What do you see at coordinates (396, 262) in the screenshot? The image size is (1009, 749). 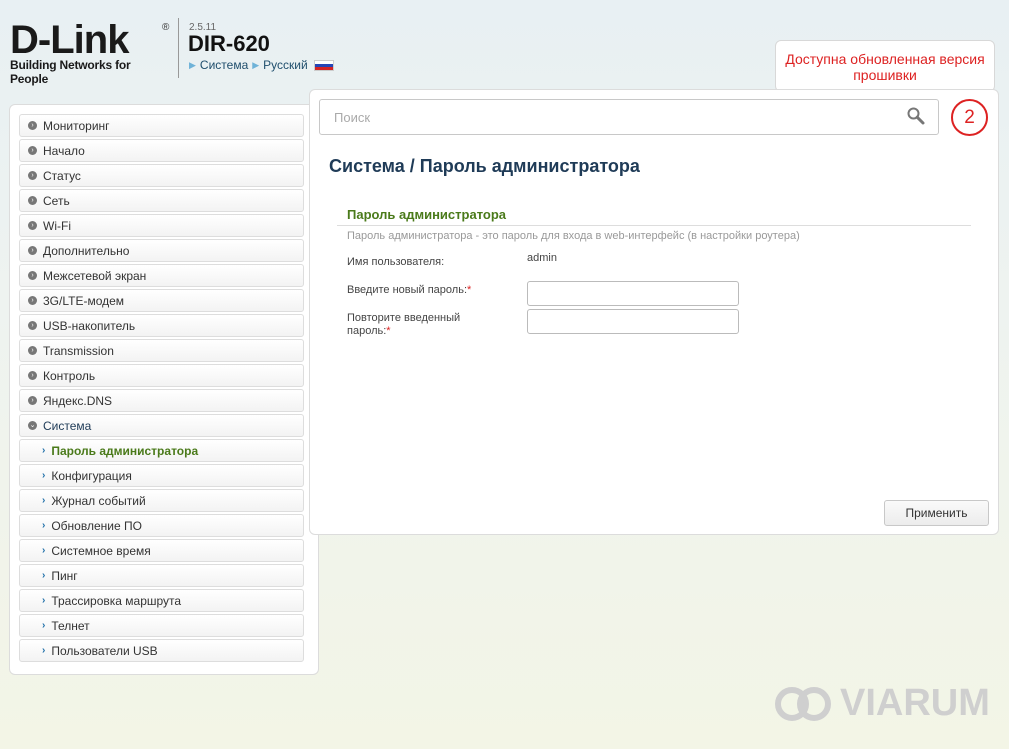 I see `username-label: Имя пользователя:` at bounding box center [396, 262].